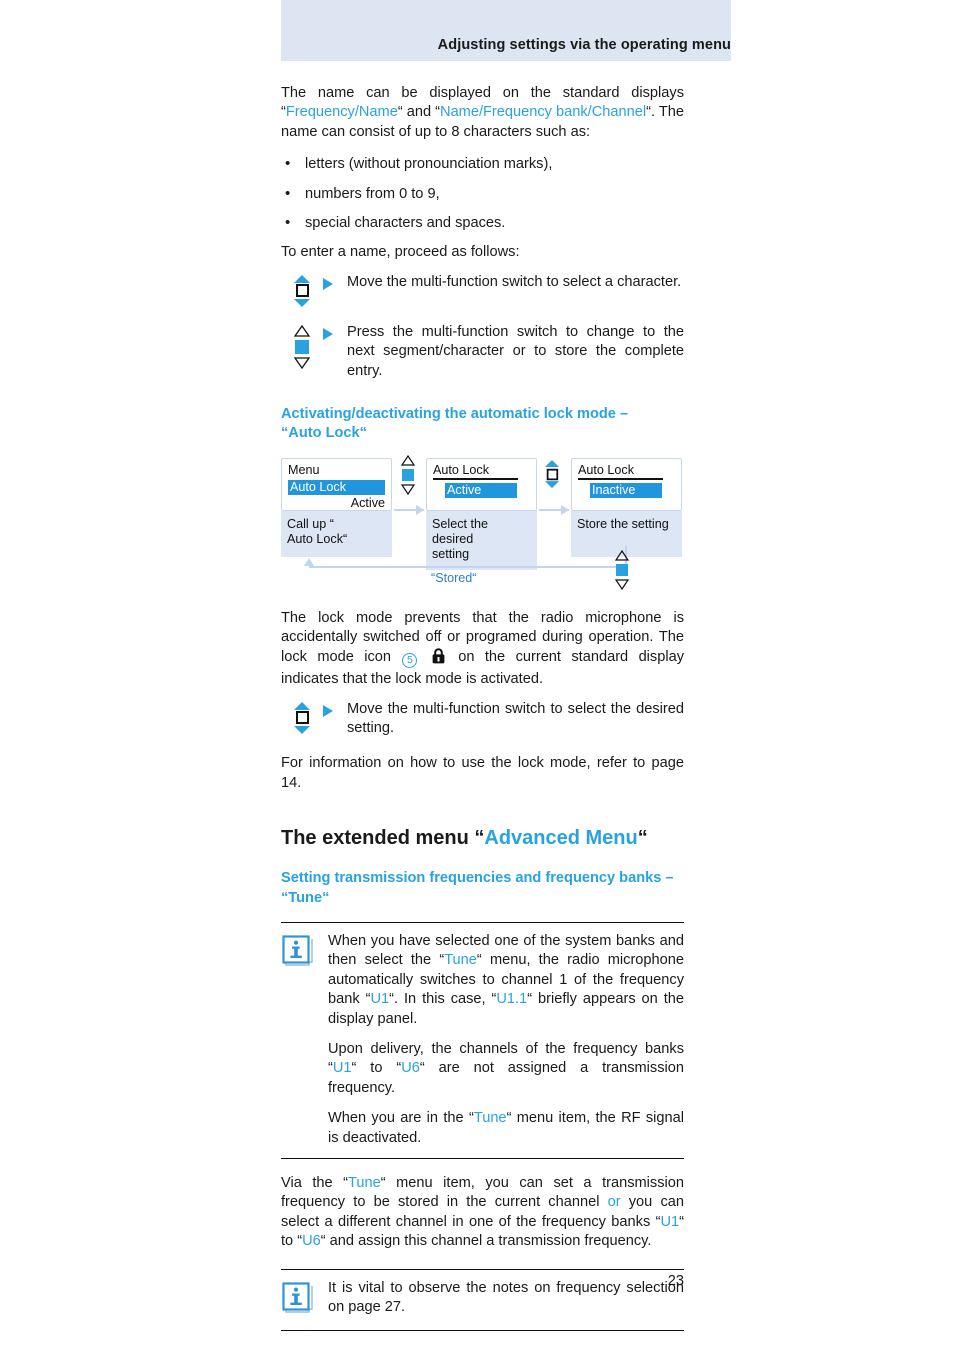 This screenshot has width=954, height=1351. I want to click on link-name-frequency-bank-channel: Name/Frequency bank/Channel, so click(543, 112).